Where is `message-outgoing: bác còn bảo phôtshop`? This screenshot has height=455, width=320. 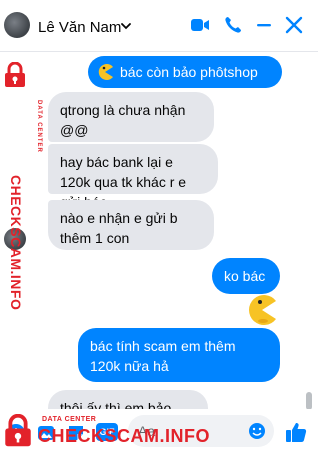 message-outgoing: bác còn bảo phôtshop is located at coordinates (185, 72).